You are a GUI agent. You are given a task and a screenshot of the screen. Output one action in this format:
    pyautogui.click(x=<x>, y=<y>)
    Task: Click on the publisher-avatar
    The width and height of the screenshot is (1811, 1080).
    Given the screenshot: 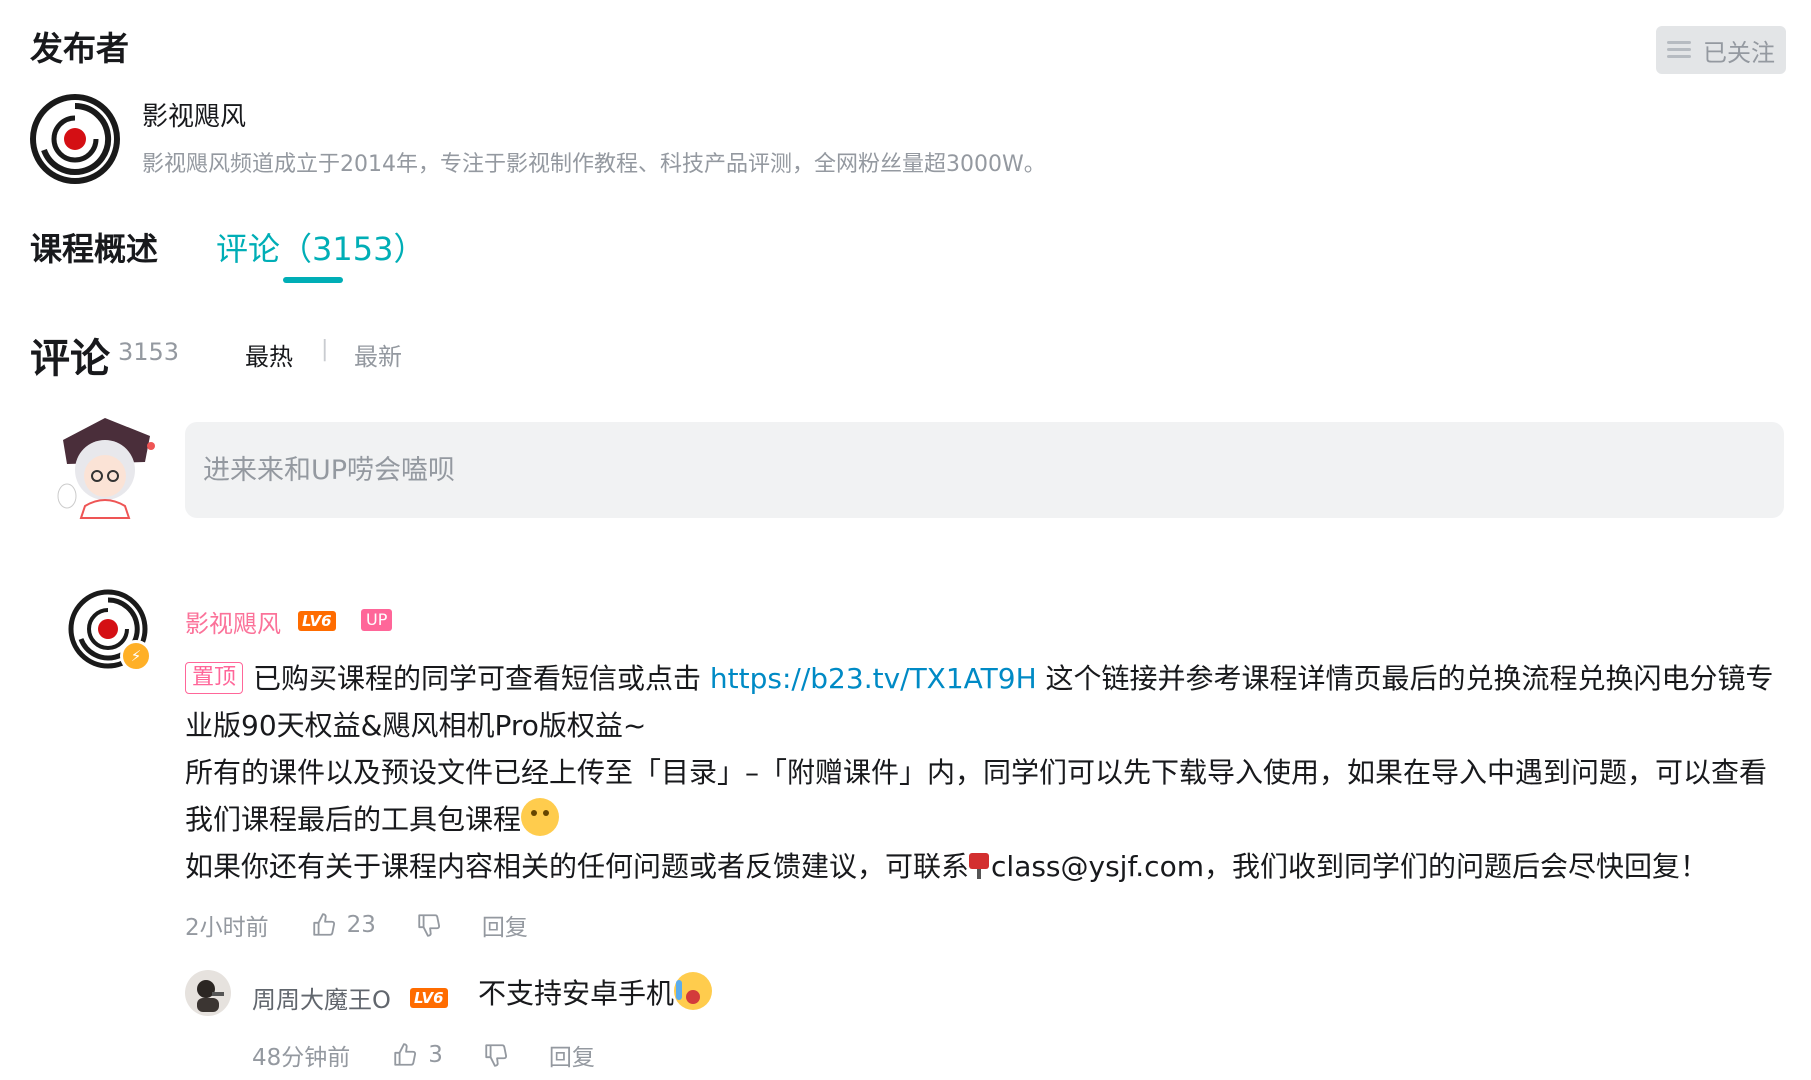 What is the action you would take?
    pyautogui.click(x=75, y=139)
    